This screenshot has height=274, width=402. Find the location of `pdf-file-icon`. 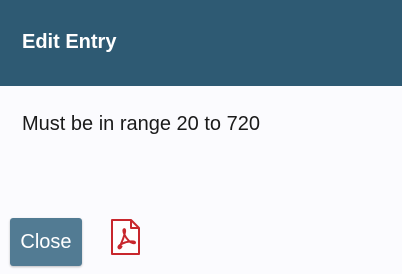

pdf-file-icon is located at coordinates (126, 237).